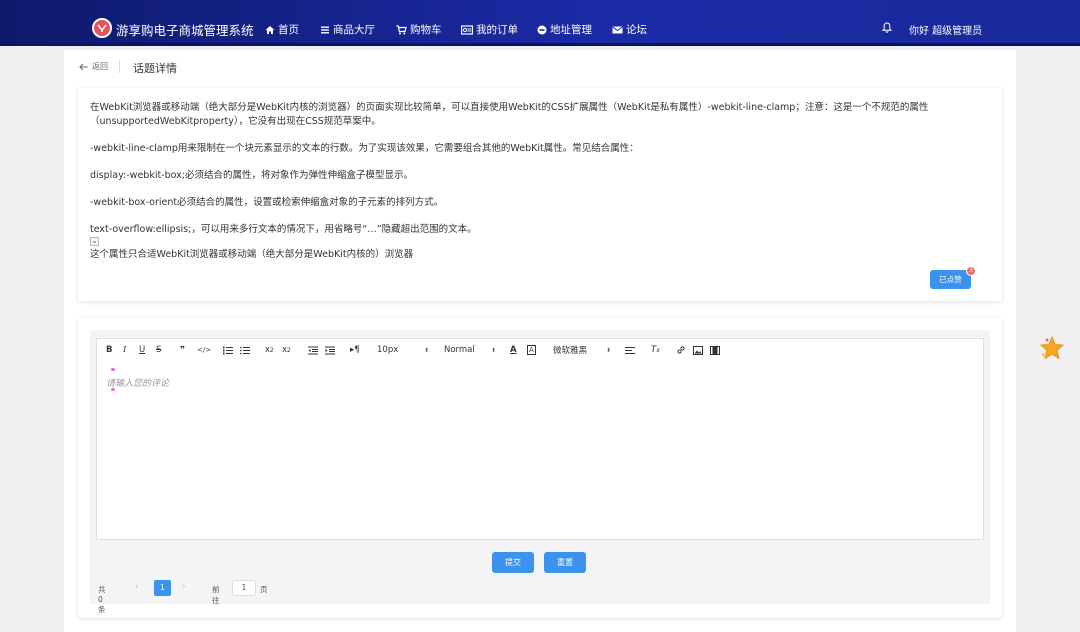 This screenshot has width=1080, height=632. What do you see at coordinates (565, 562) in the screenshot?
I see `reset-button: 重置` at bounding box center [565, 562].